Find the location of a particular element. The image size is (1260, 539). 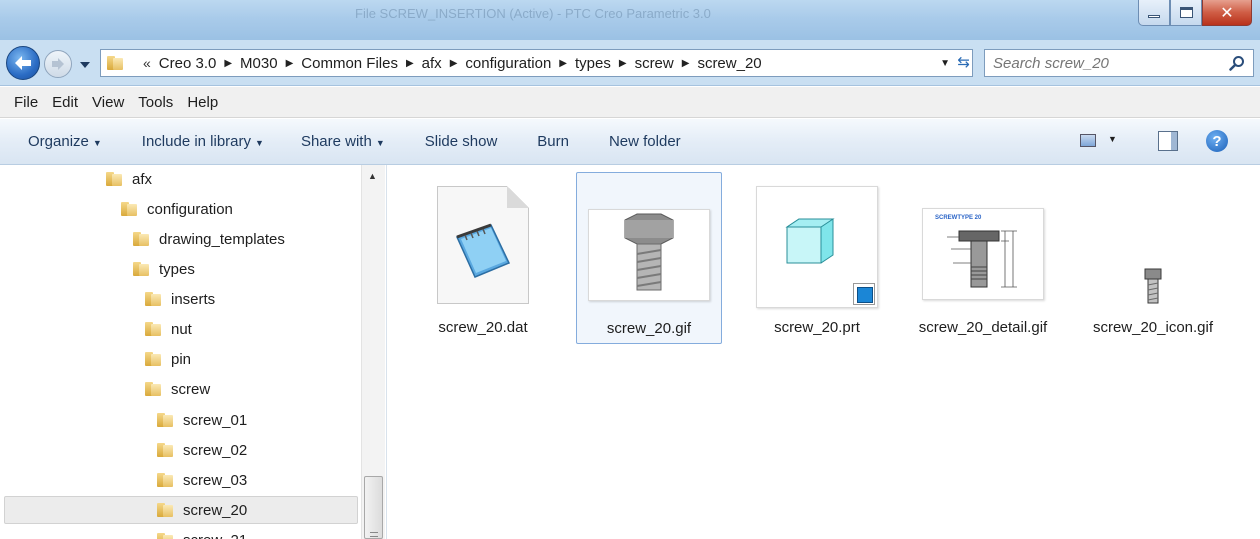

search-box is located at coordinates (1119, 63).